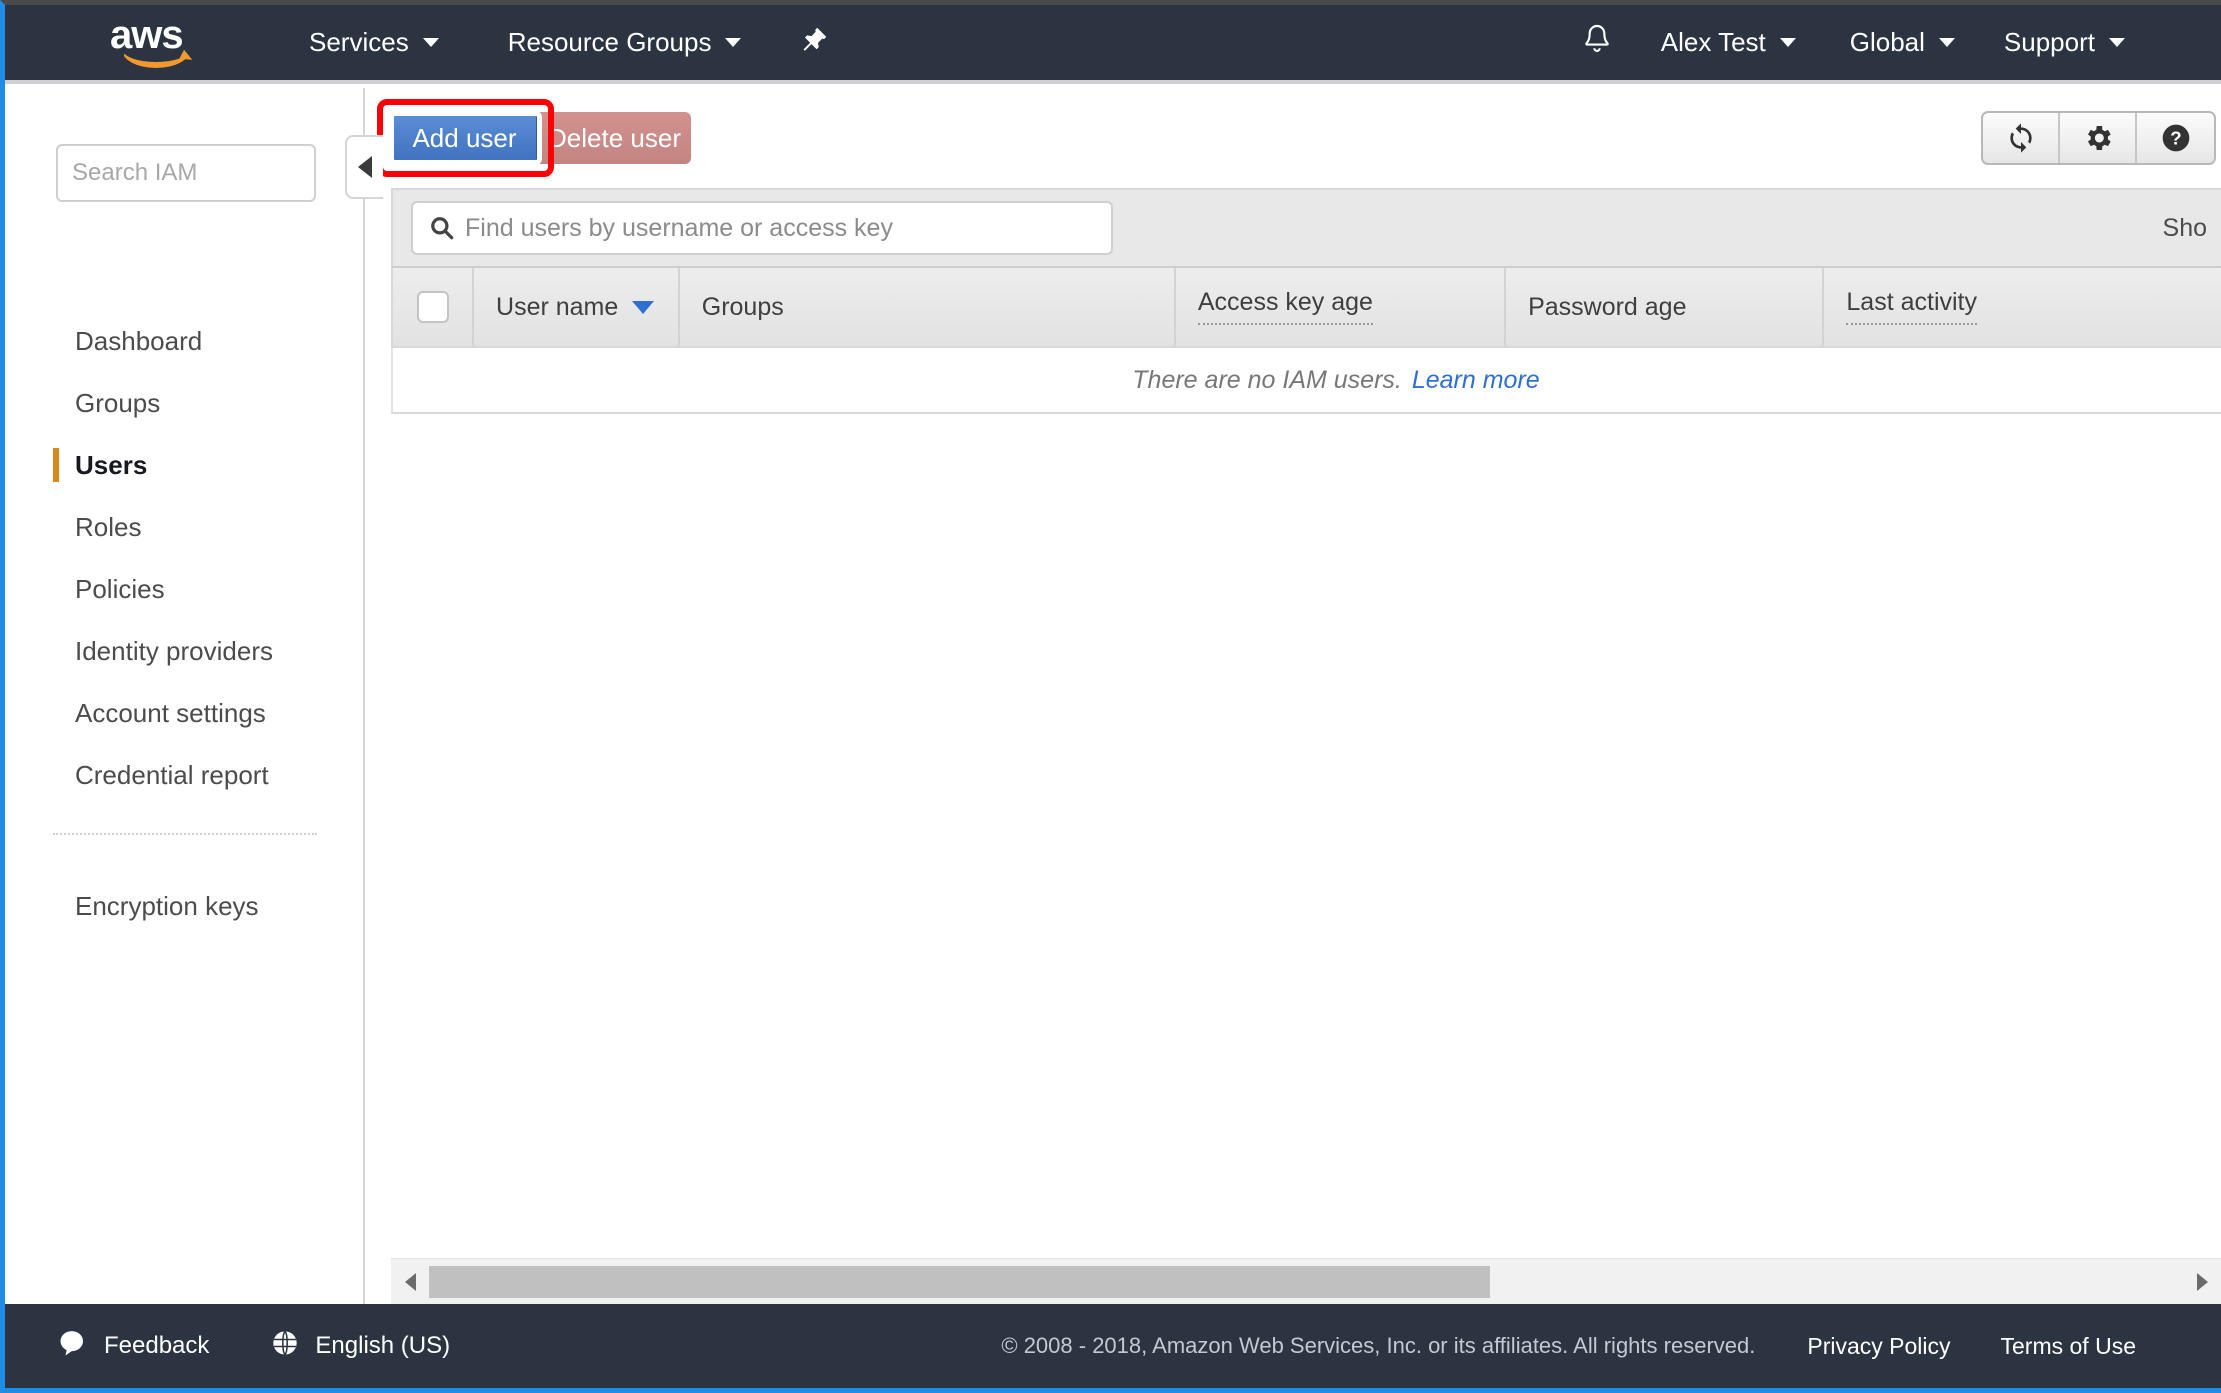 The image size is (2221, 1393). I want to click on nav-support-label: Support, so click(2049, 42).